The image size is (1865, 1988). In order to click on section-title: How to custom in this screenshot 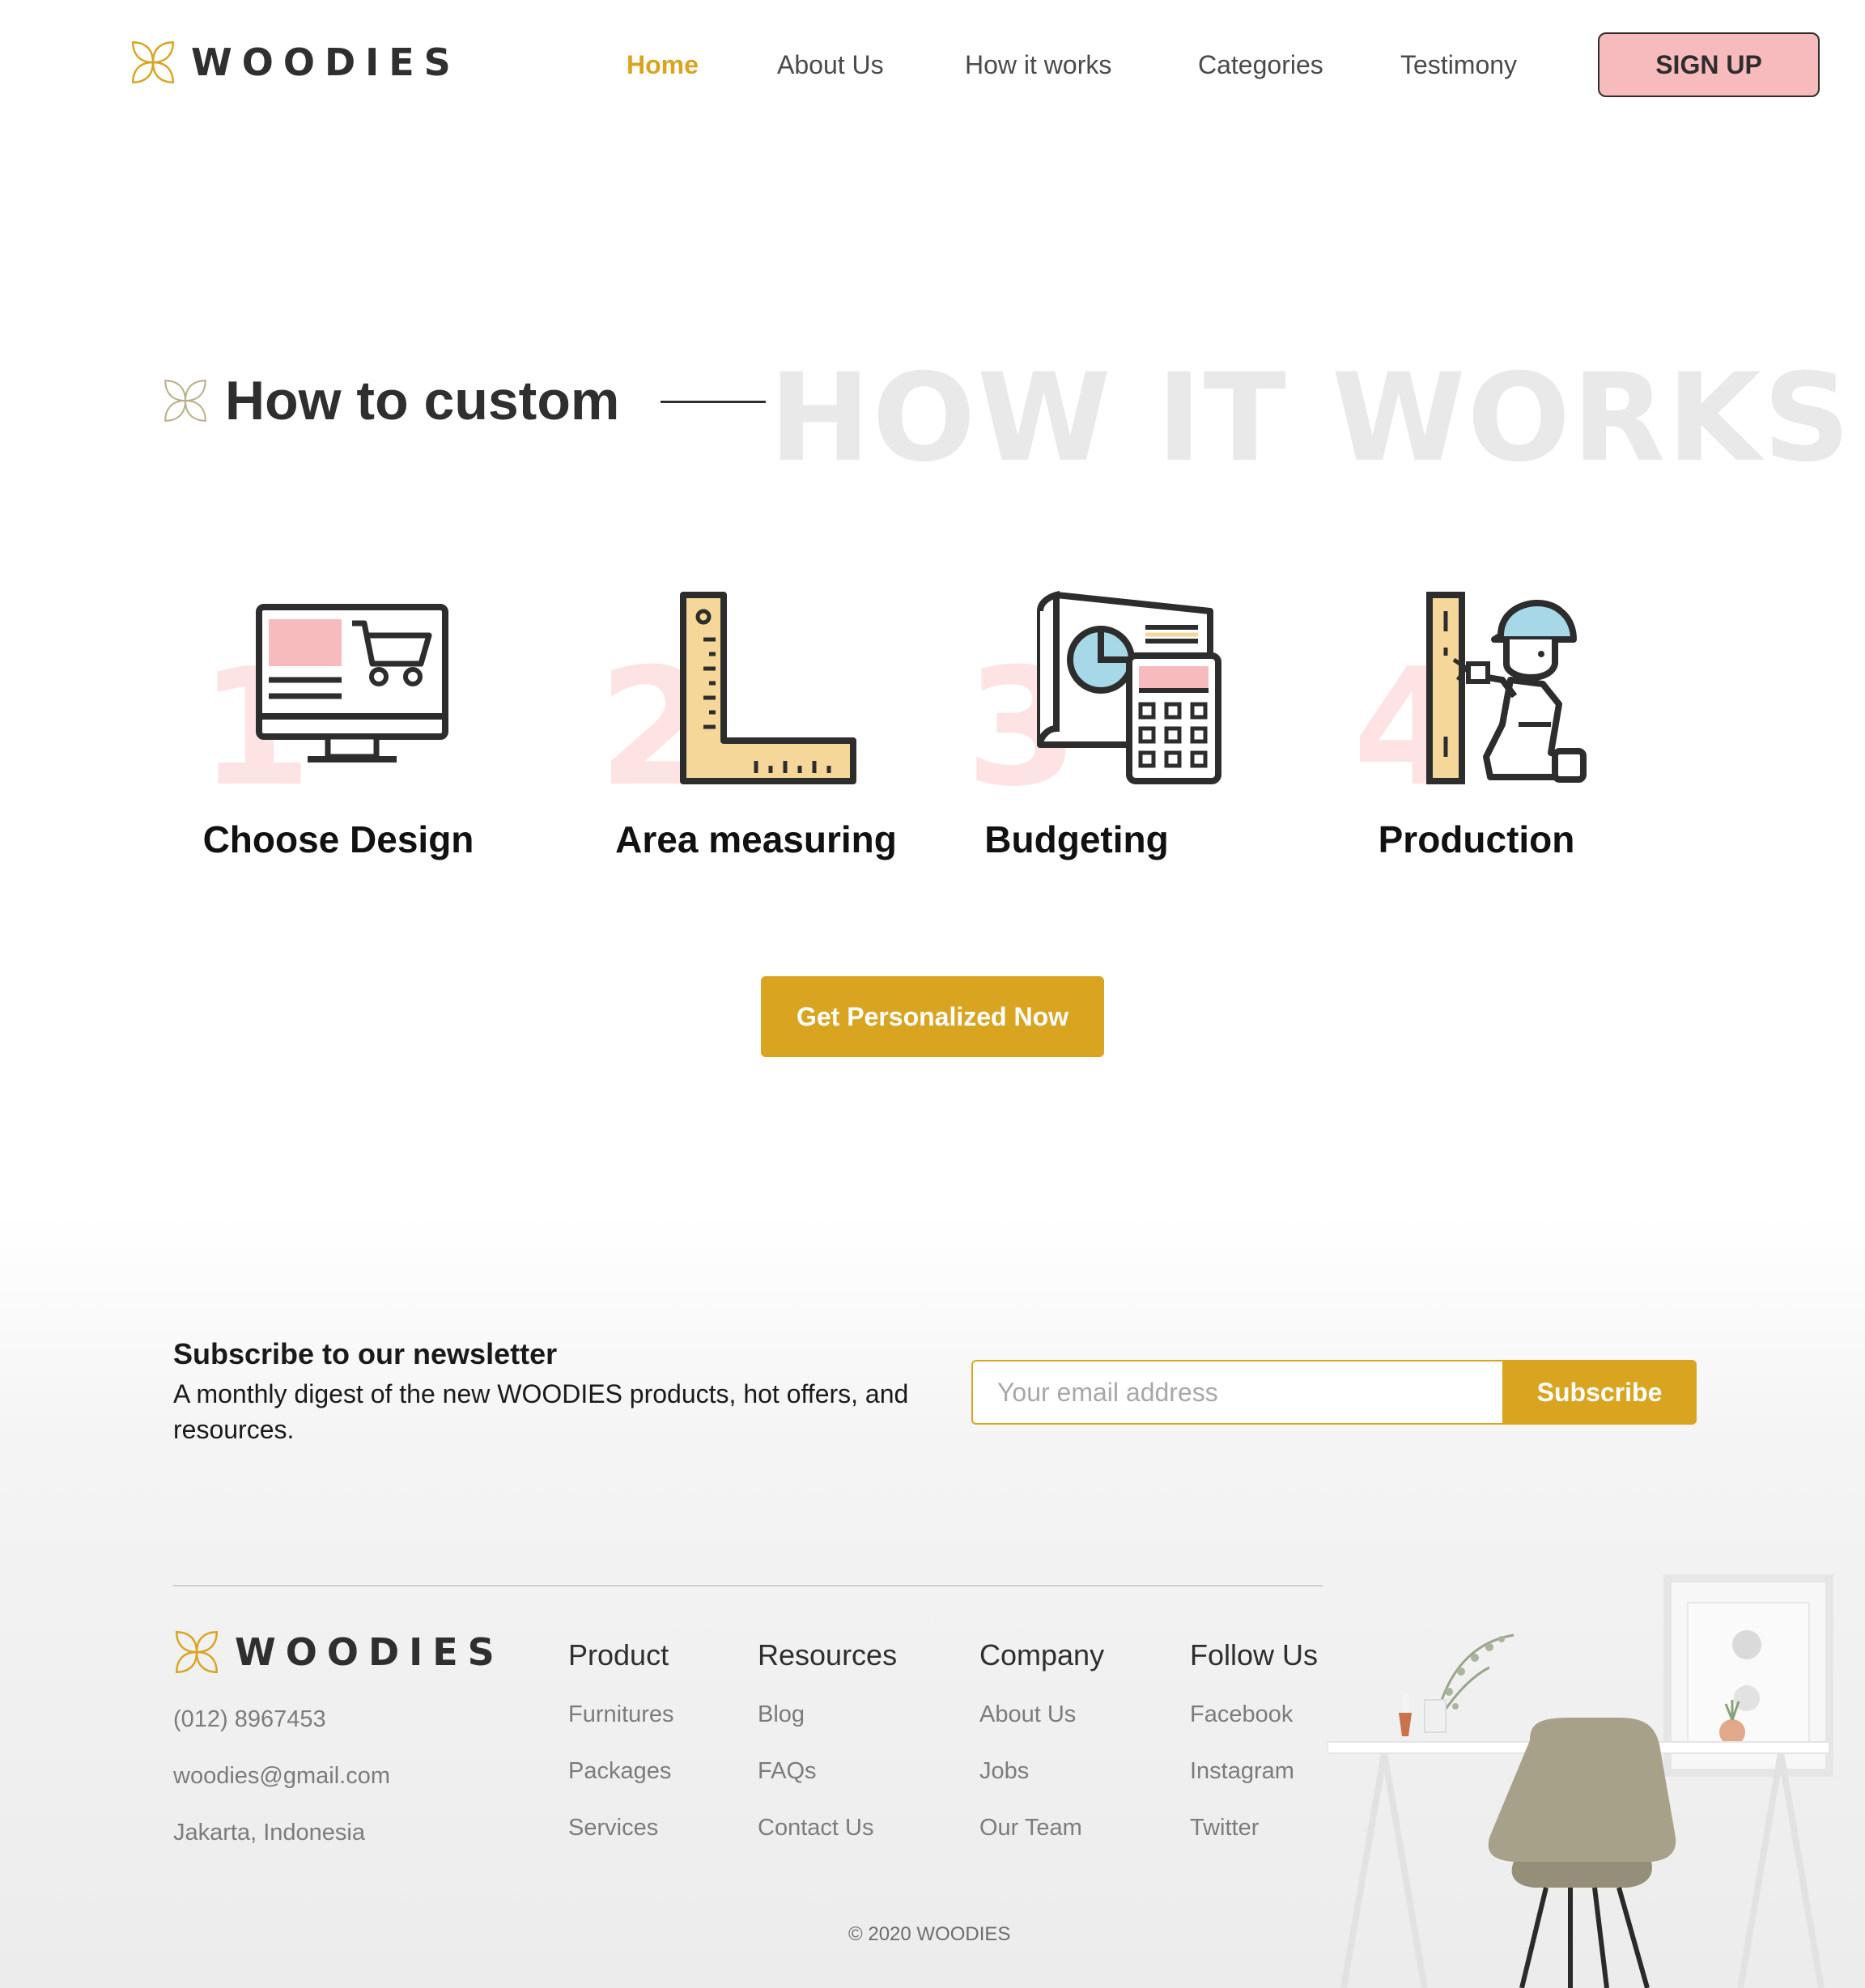, I will do `click(423, 401)`.